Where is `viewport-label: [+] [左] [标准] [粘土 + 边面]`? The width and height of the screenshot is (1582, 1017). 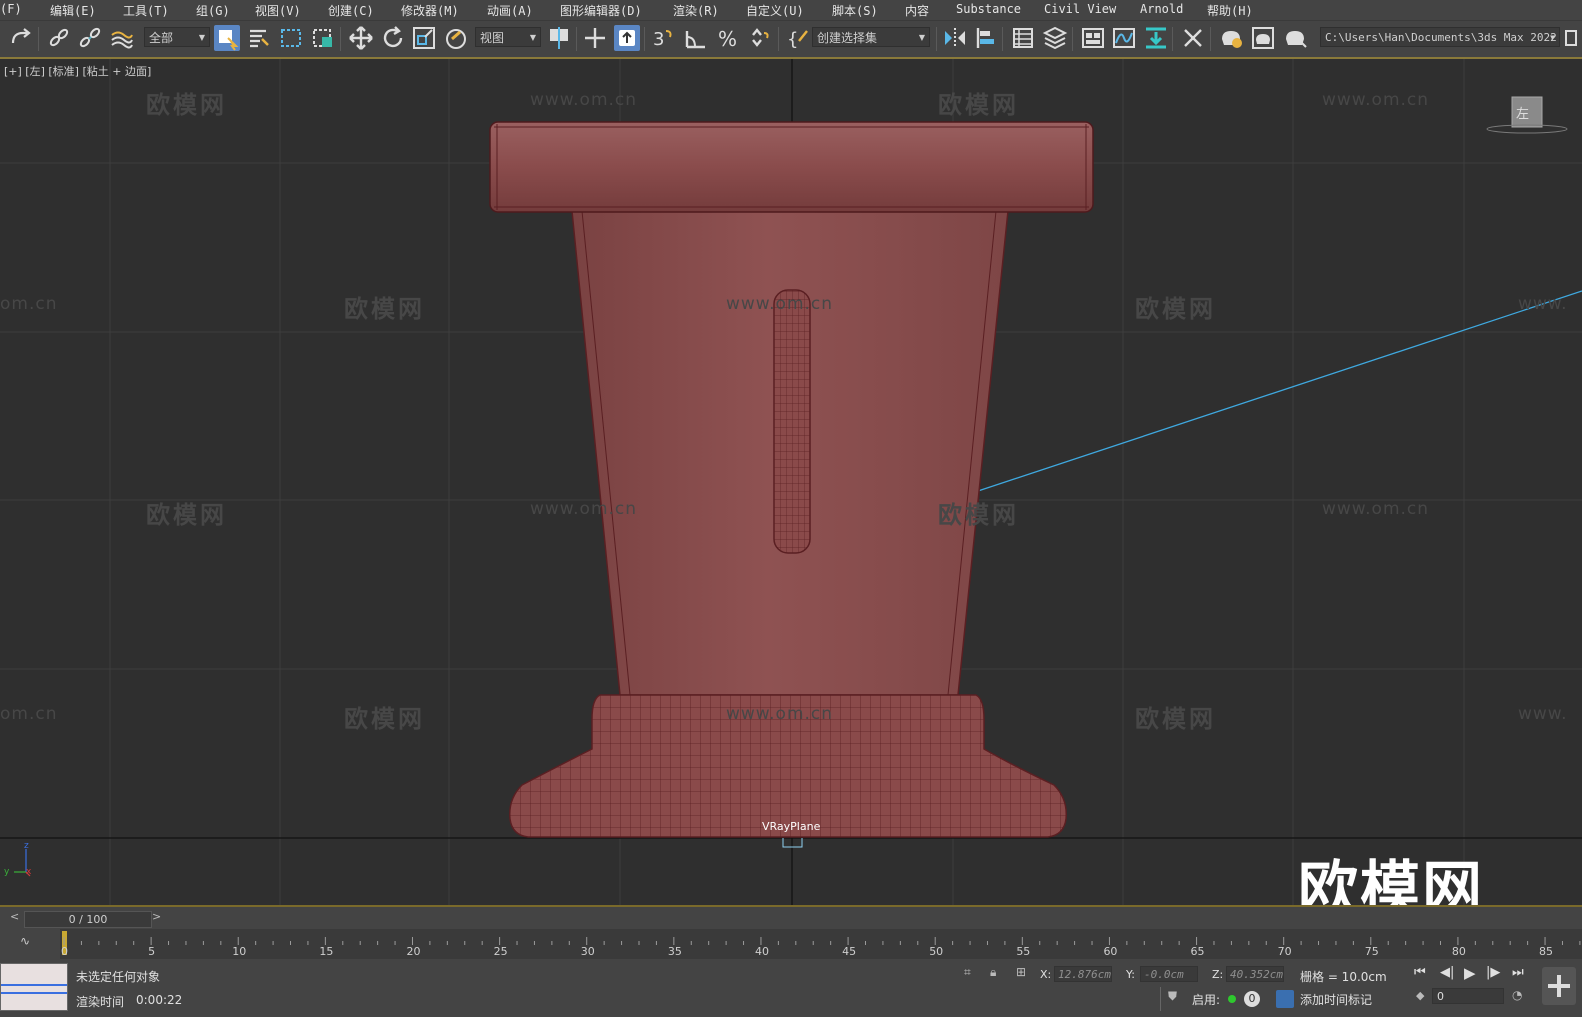
viewport-label: [+] [左] [标准] [粘土 + 边面] is located at coordinates (77, 71).